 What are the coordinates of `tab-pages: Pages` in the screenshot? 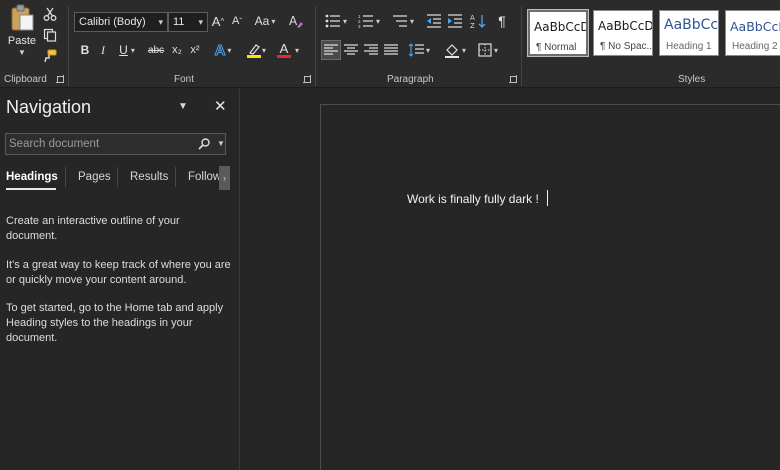 It's located at (94, 177).